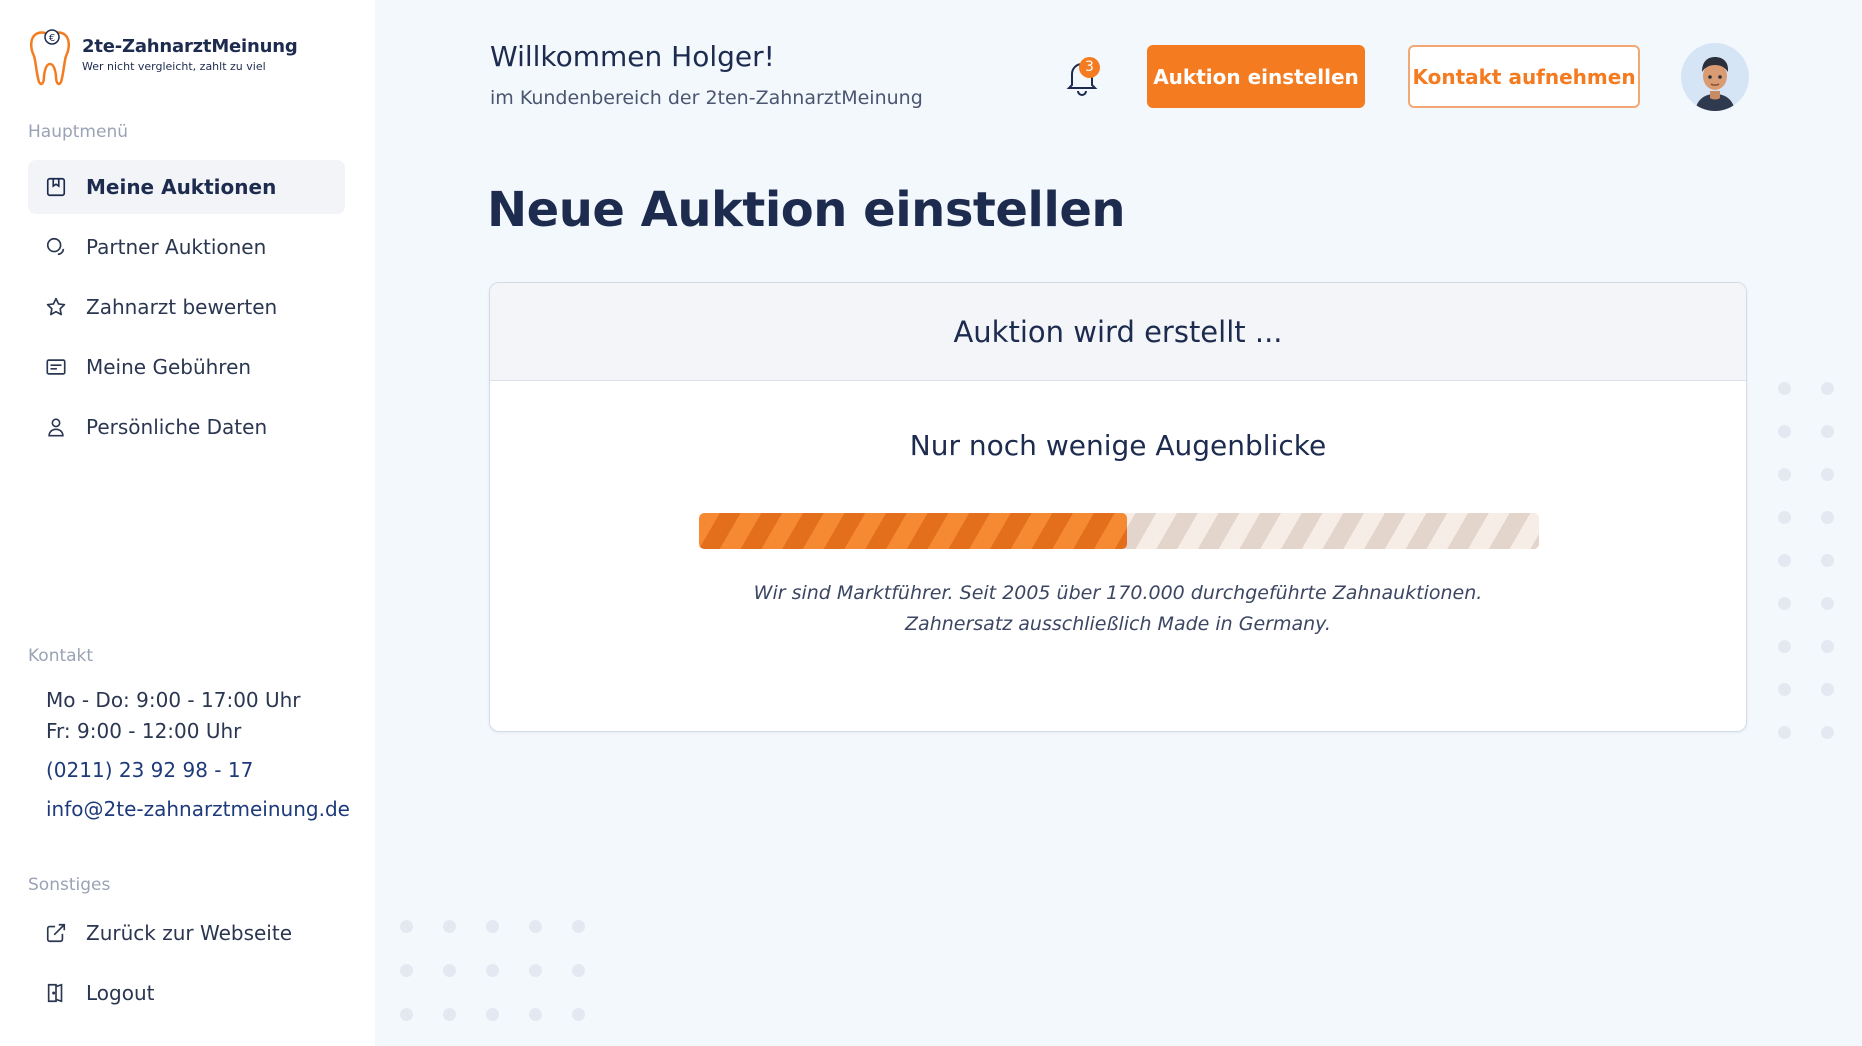 This screenshot has height=1046, width=1862. I want to click on notification-badge: 3, so click(1089, 67).